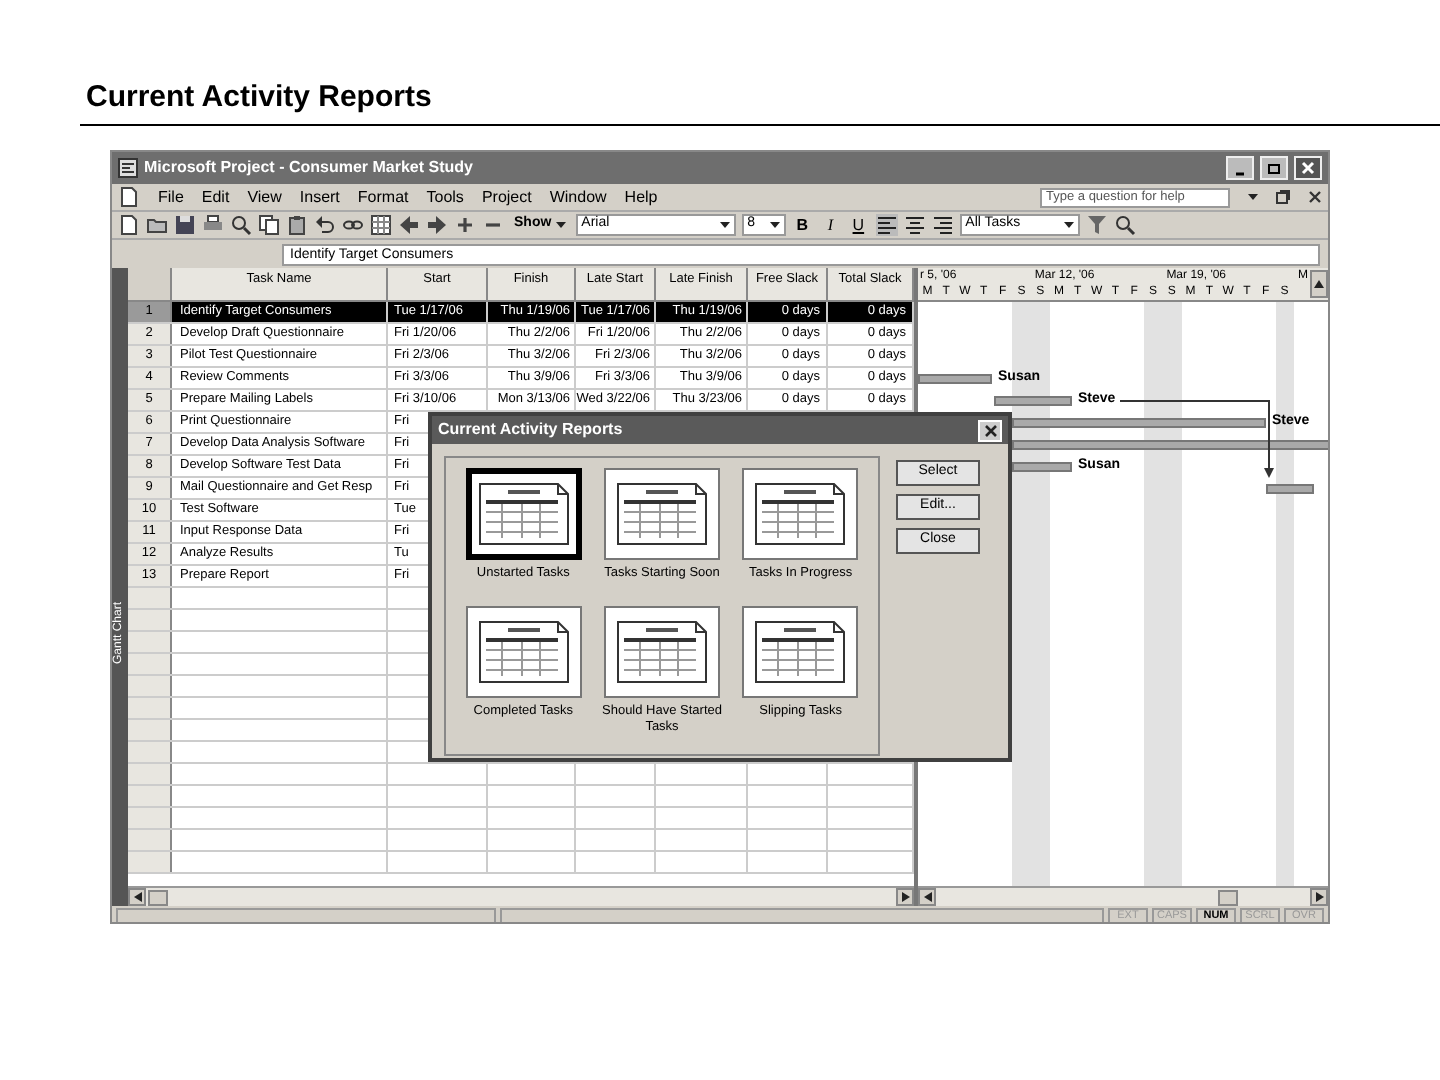 This screenshot has height=1080, width=1440. What do you see at coordinates (942, 225) in the screenshot?
I see `align-right-icon` at bounding box center [942, 225].